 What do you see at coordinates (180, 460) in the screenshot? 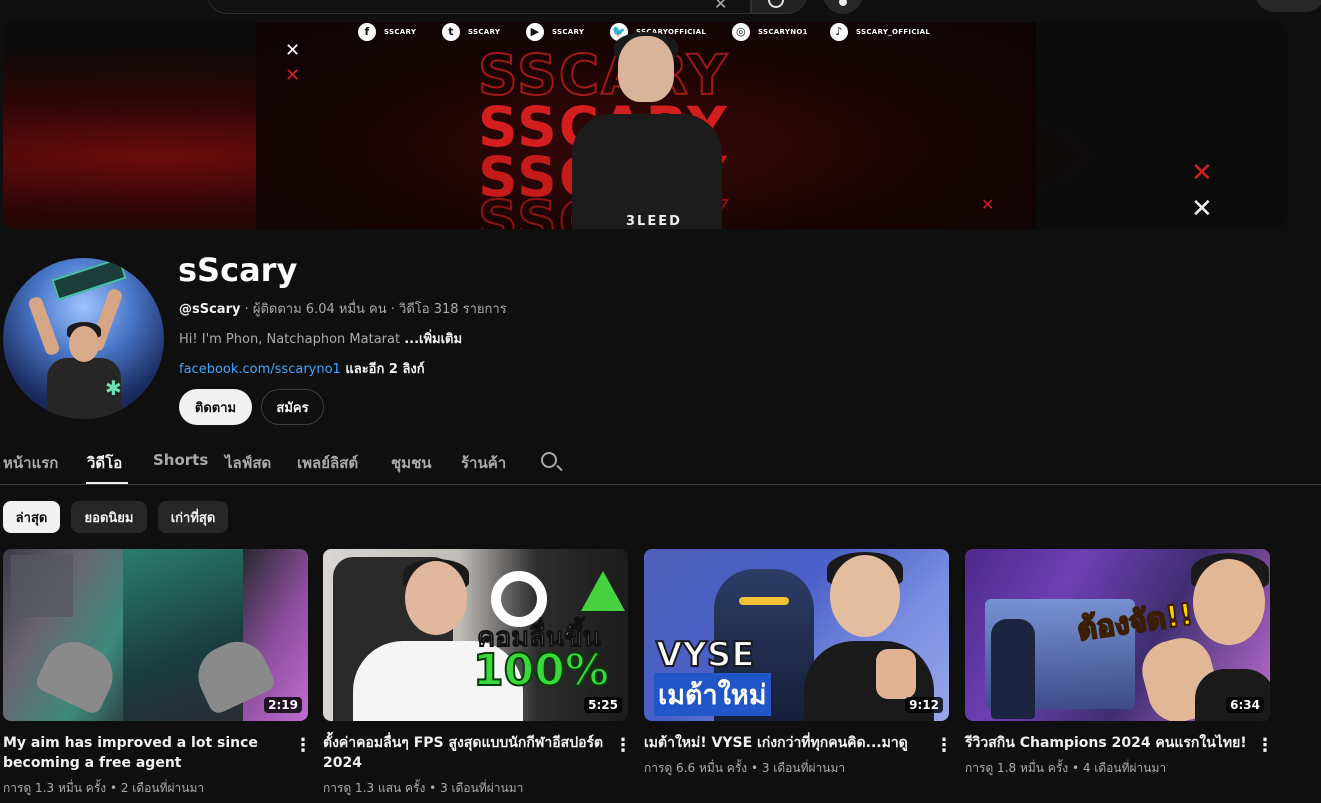
I see `tab-shorts: Shorts` at bounding box center [180, 460].